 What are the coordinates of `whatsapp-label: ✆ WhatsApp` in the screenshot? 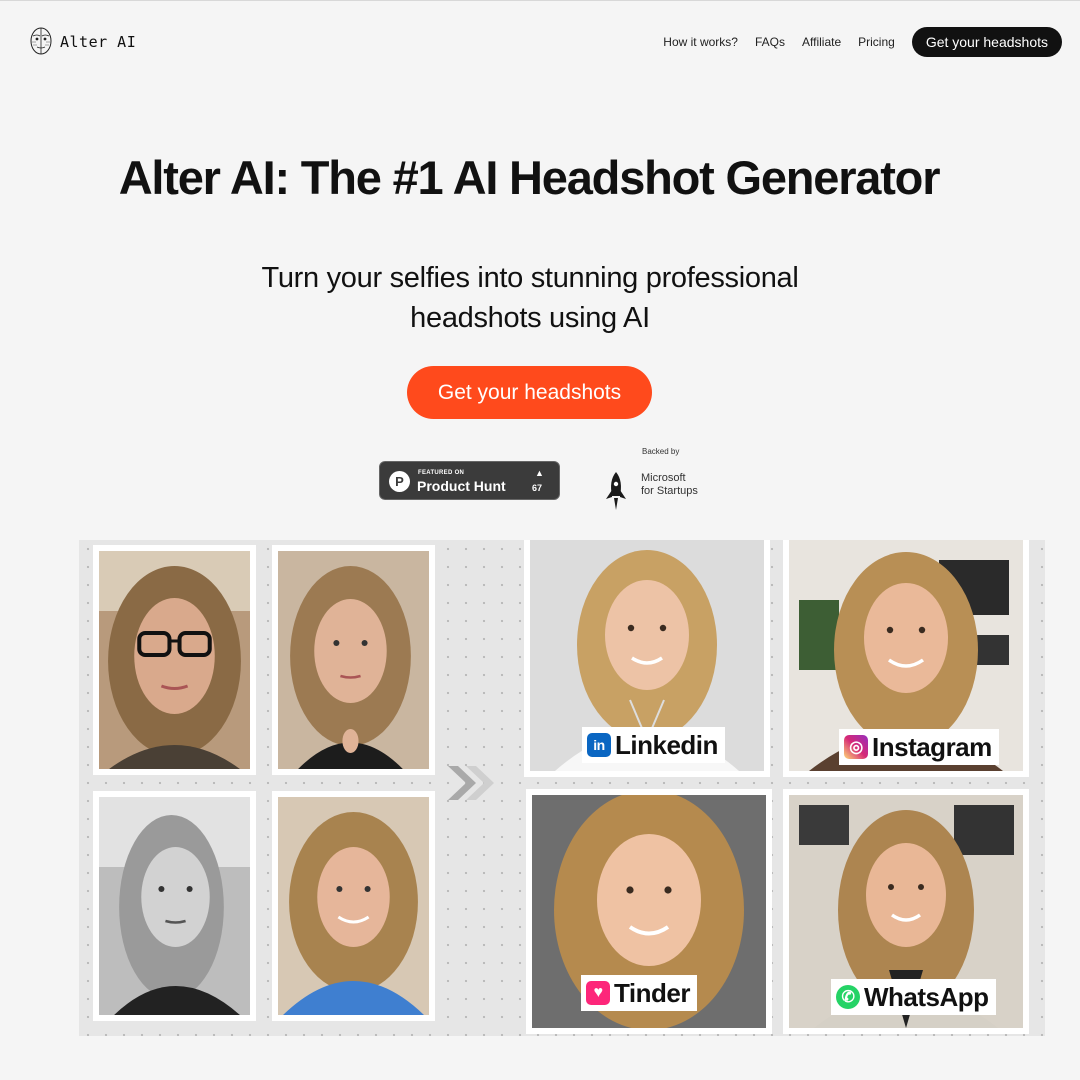 It's located at (913, 997).